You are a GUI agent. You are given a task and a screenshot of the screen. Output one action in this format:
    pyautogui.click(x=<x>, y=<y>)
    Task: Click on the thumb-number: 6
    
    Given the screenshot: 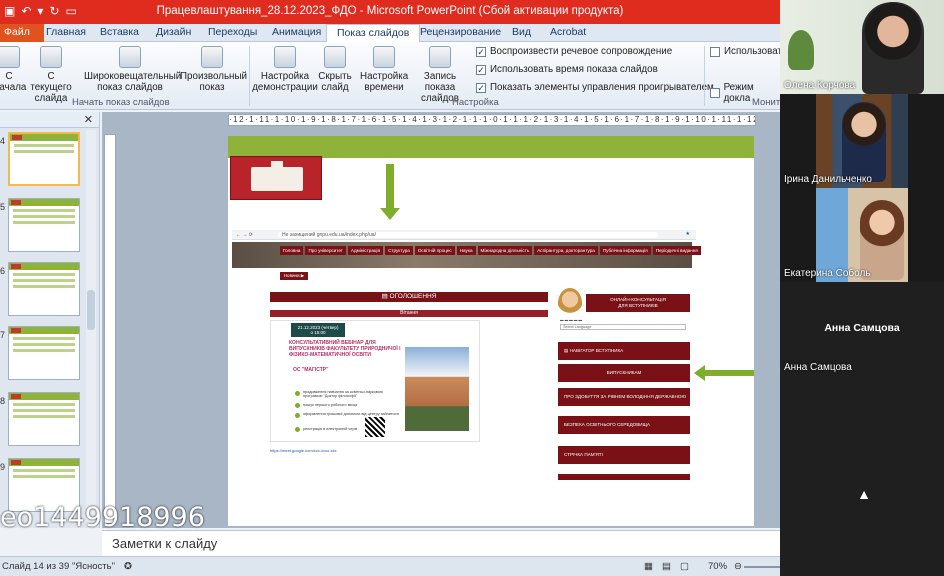 What is the action you would take?
    pyautogui.click(x=3, y=271)
    